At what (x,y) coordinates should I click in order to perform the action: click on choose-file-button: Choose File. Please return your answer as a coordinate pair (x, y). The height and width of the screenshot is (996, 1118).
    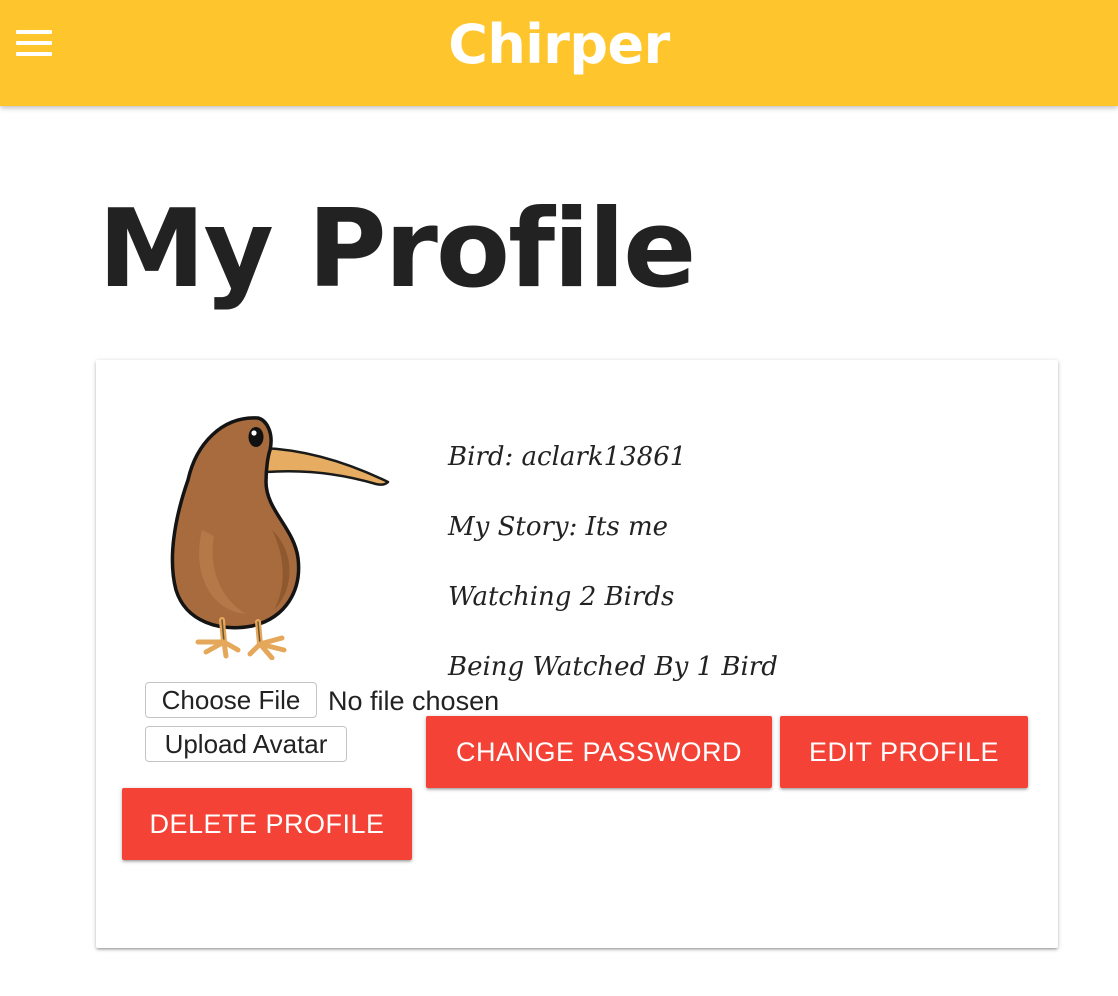
    Looking at the image, I should click on (231, 700).